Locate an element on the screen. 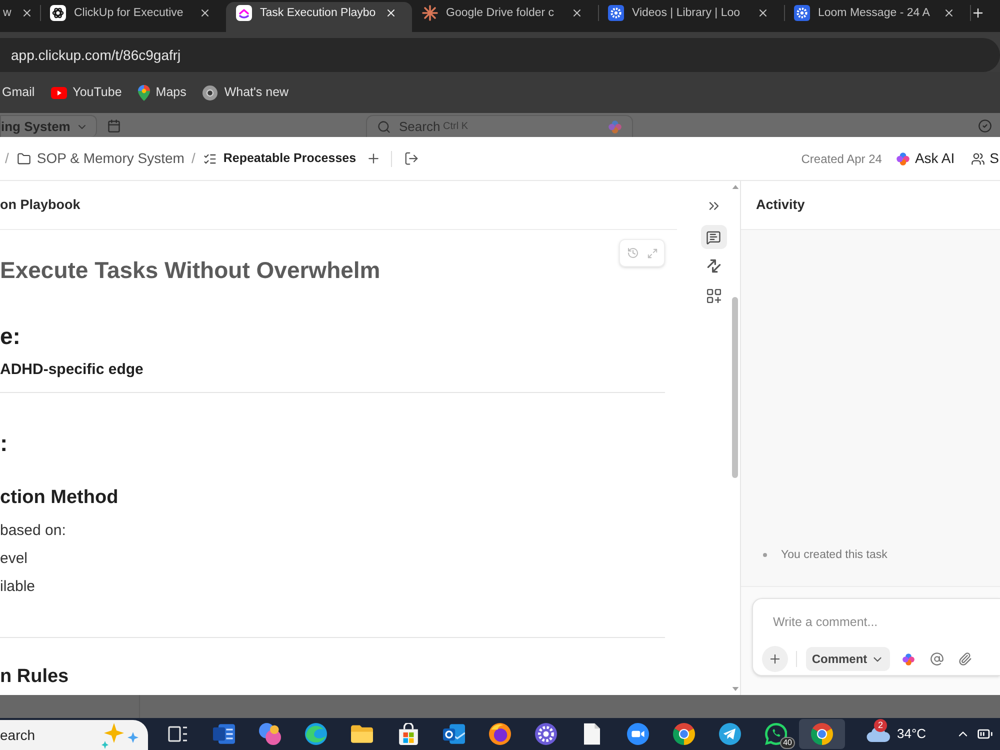 The height and width of the screenshot is (750, 1000). folder-app-icon is located at coordinates (362, 734).